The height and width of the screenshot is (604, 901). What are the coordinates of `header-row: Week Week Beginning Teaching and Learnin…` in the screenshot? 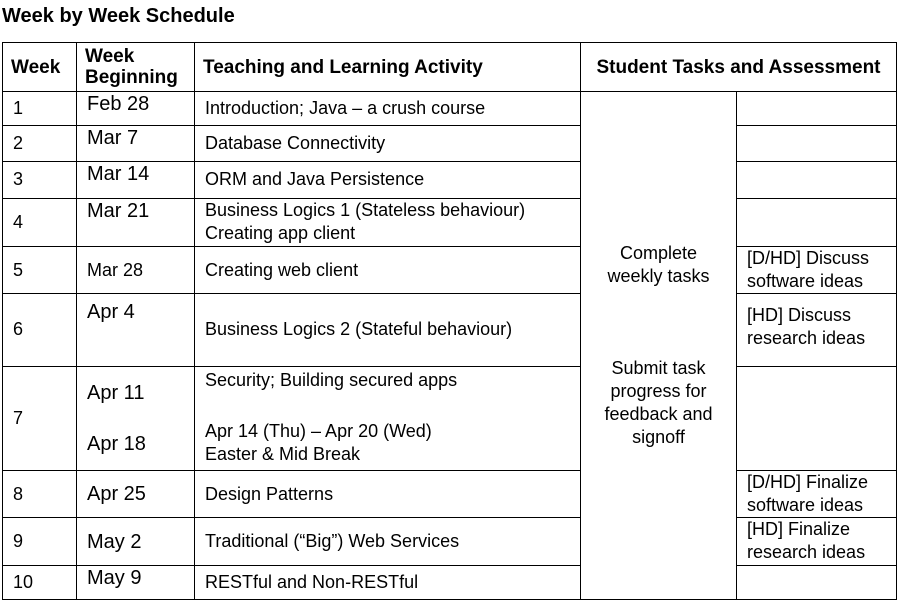 It's located at (449, 67).